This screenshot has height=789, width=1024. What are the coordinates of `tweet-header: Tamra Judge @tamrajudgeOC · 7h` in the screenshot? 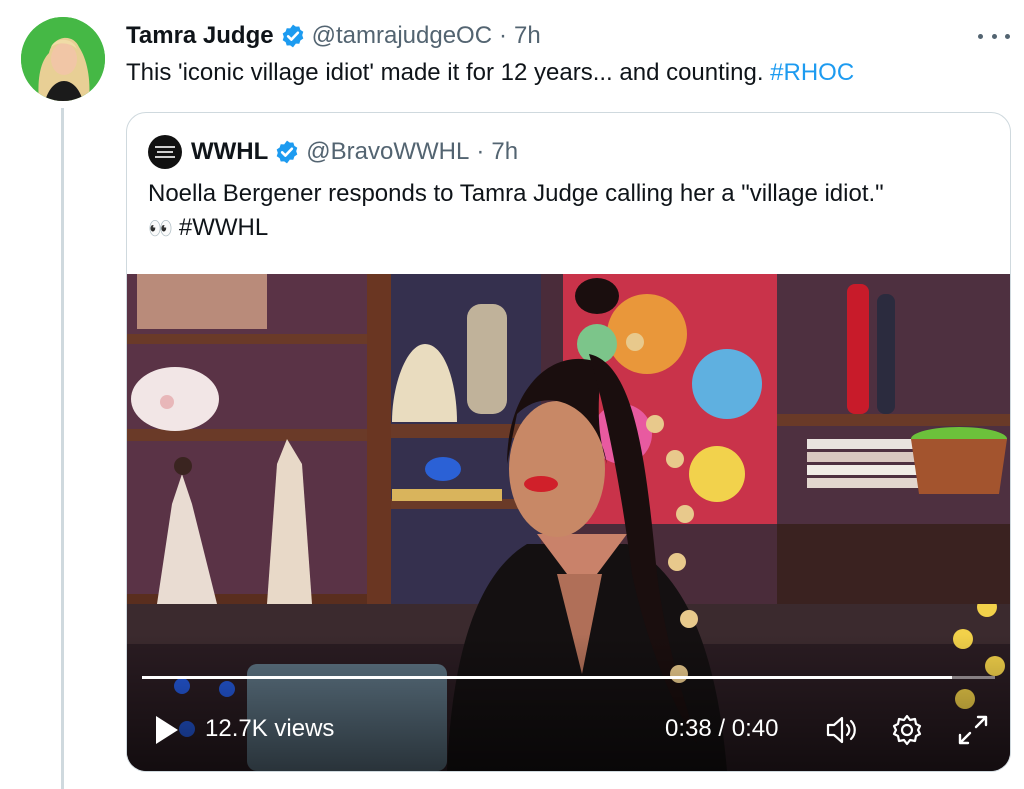 It's located at (333, 36).